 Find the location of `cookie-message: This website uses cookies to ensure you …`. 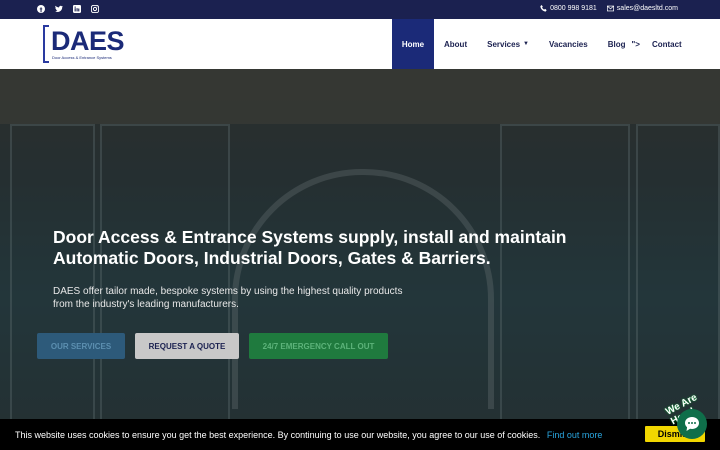

cookie-message: This website uses cookies to ensure you … is located at coordinates (308, 435).